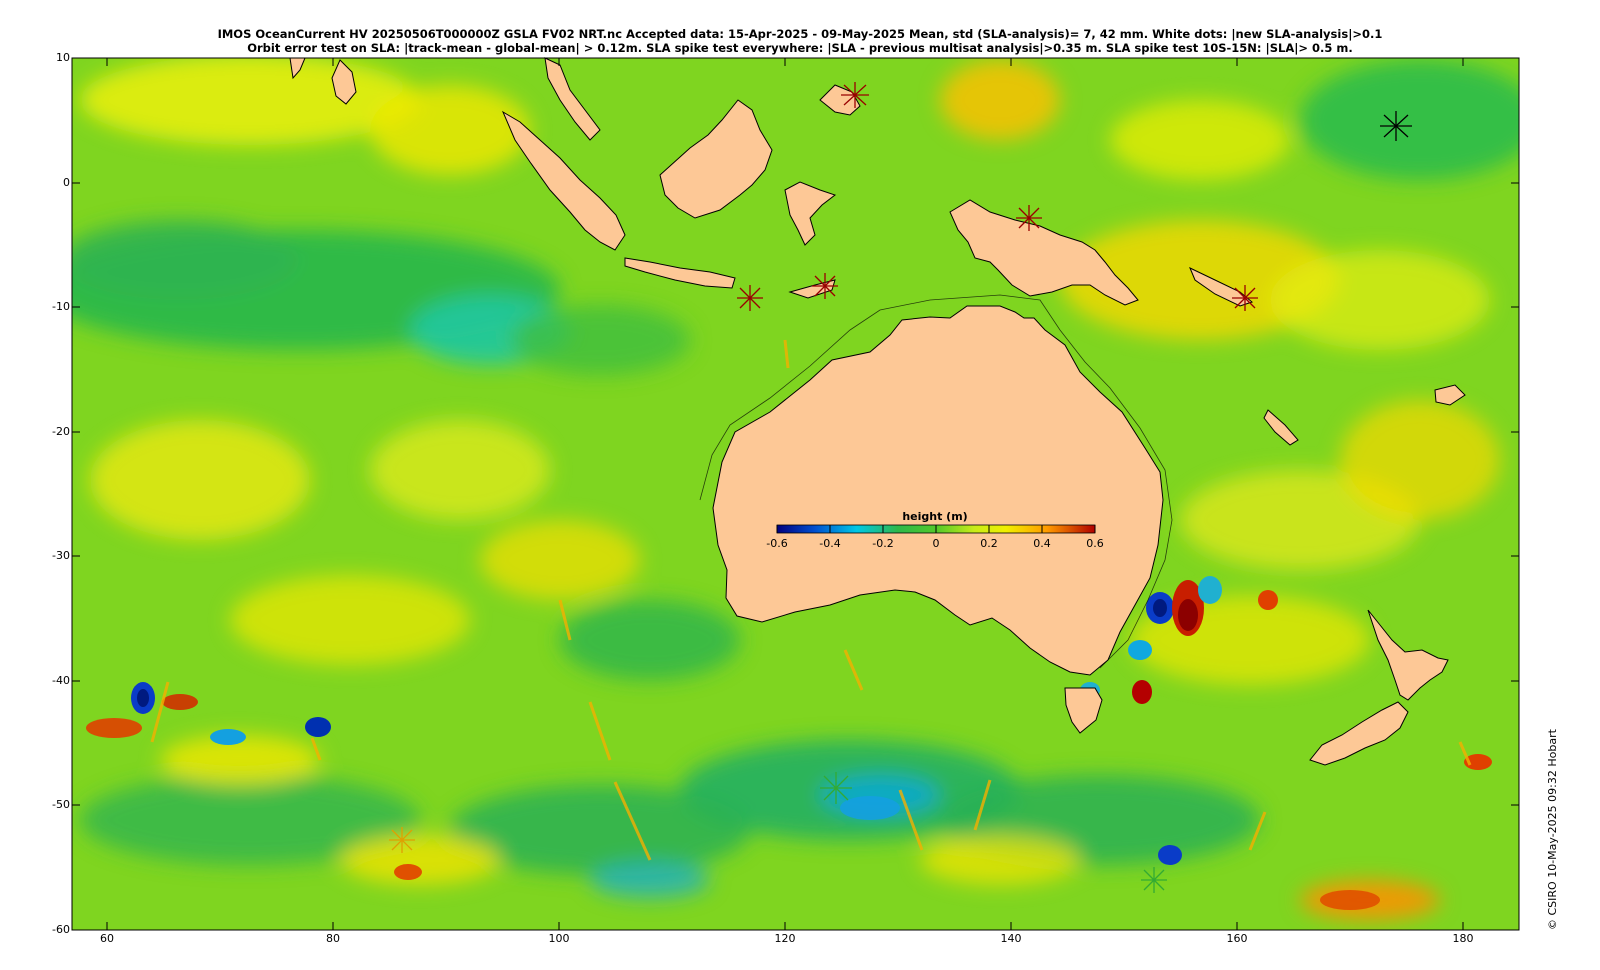 The width and height of the screenshot is (1600, 970). Describe the element at coordinates (1237, 938) in the screenshot. I see `lon-label: 160` at that location.